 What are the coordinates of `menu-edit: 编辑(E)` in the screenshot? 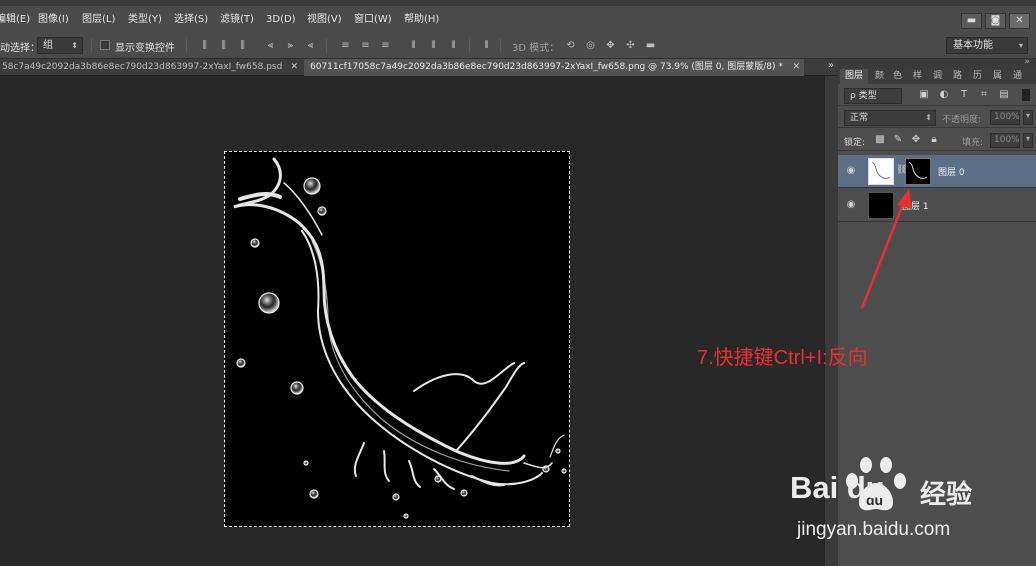 It's located at (15, 20).